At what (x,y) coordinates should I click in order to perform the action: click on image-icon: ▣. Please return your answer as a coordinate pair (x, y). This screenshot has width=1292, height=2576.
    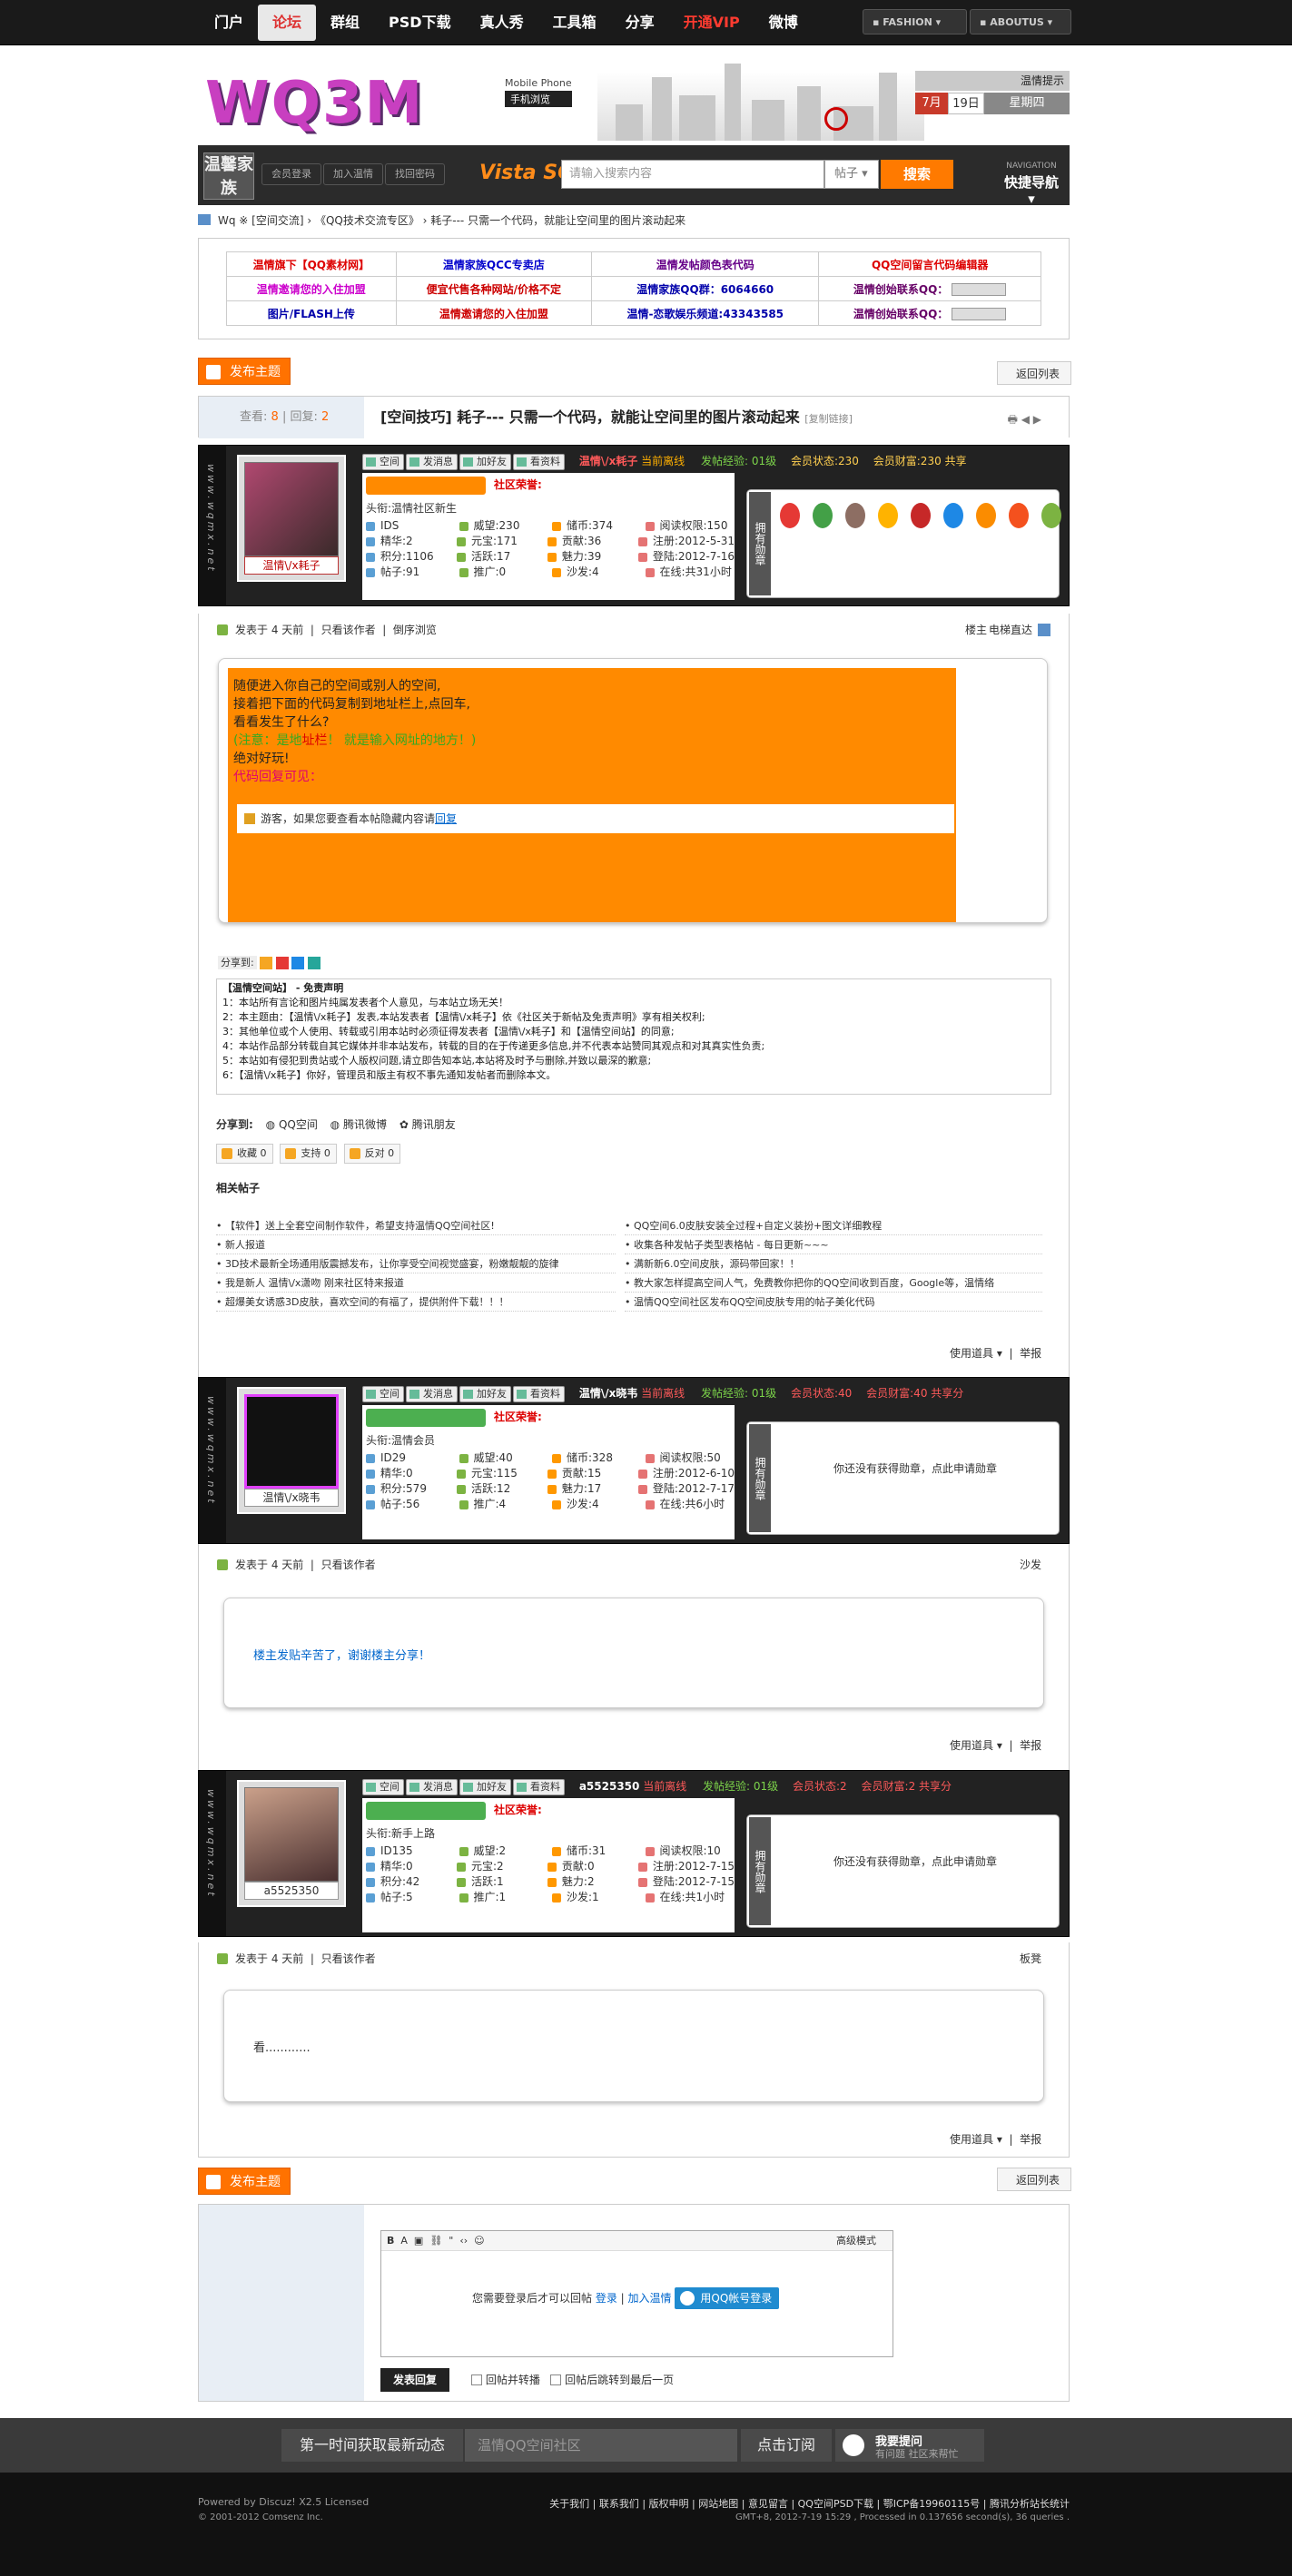
    Looking at the image, I should click on (418, 2241).